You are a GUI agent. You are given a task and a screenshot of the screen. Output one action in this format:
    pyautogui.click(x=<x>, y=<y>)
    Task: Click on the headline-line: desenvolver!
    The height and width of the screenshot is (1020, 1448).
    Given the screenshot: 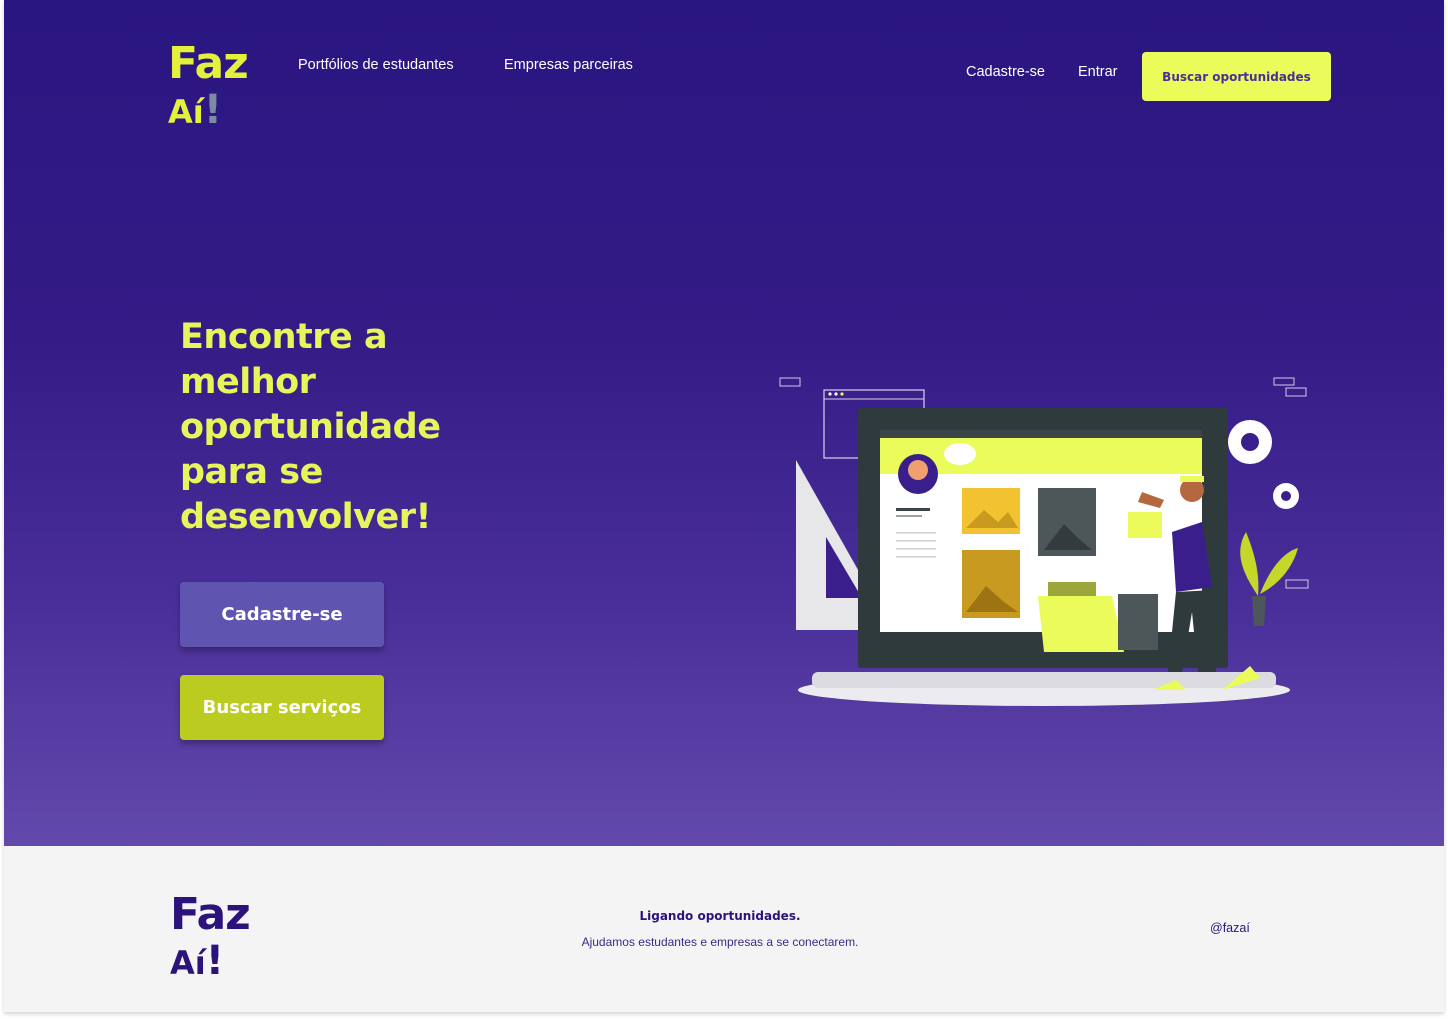 What is the action you would take?
    pyautogui.click(x=305, y=517)
    